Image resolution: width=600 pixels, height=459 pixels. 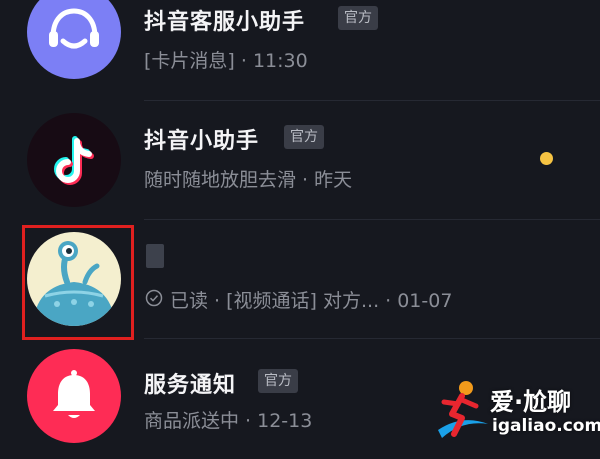 What do you see at coordinates (546, 426) in the screenshot?
I see `watermark-url: igaliao.com` at bounding box center [546, 426].